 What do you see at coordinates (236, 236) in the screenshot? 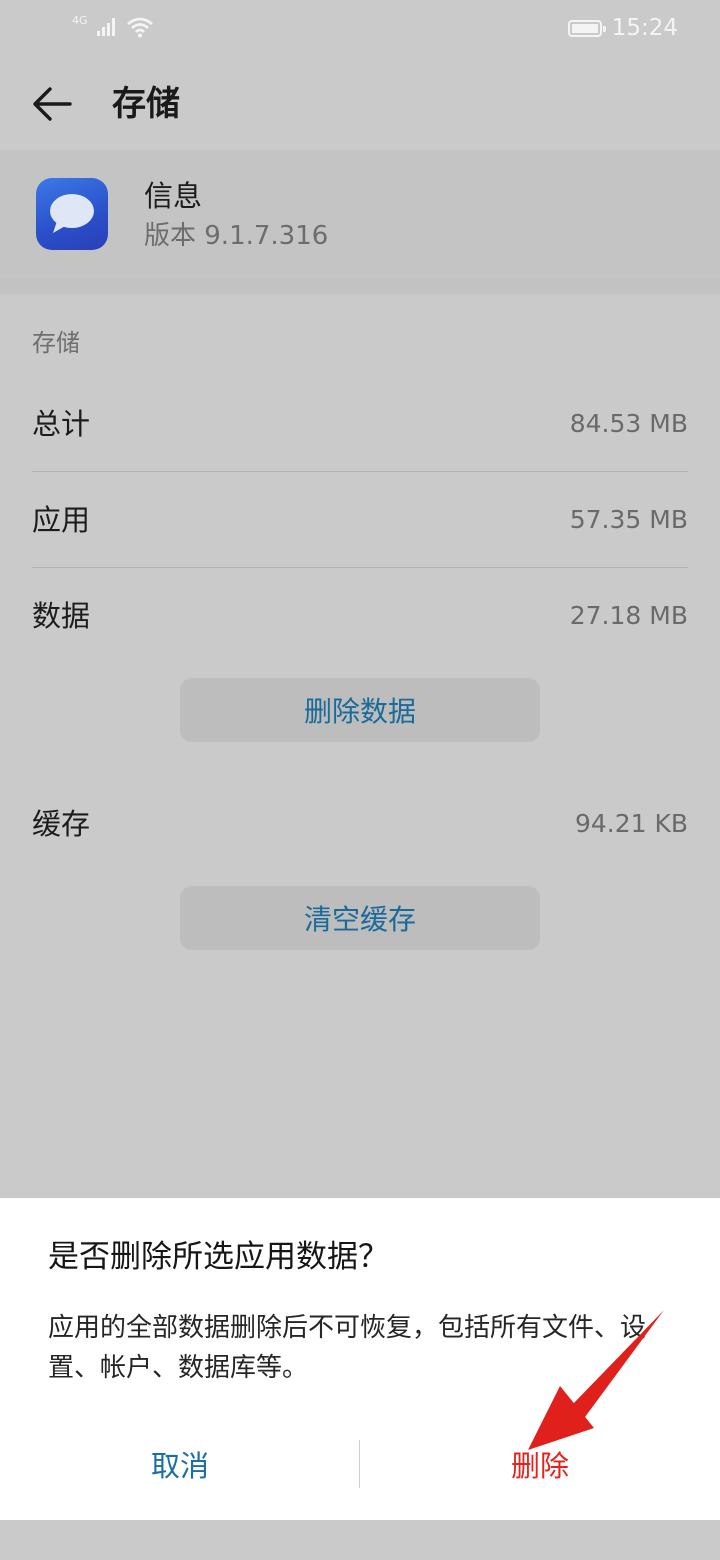
I see `app-version: 版本 9.1.7.316` at bounding box center [236, 236].